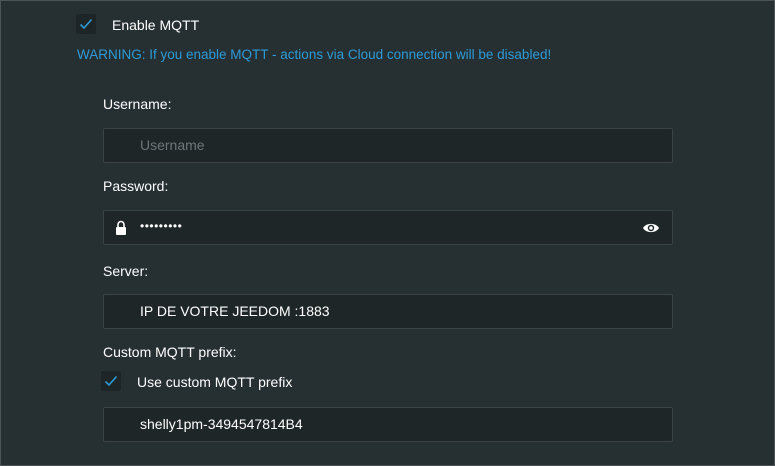  What do you see at coordinates (388, 227) in the screenshot?
I see `password-field: •••••••••` at bounding box center [388, 227].